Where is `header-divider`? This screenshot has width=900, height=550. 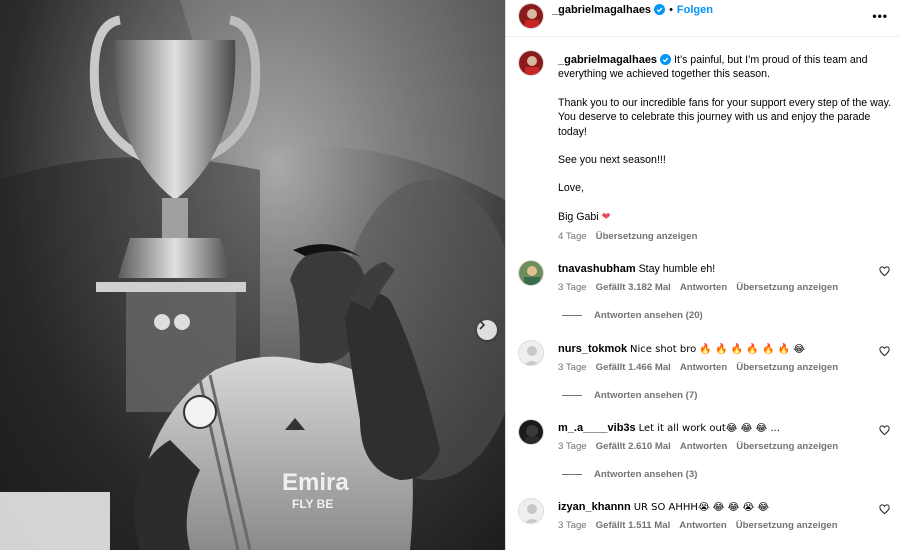
header-divider is located at coordinates (703, 36).